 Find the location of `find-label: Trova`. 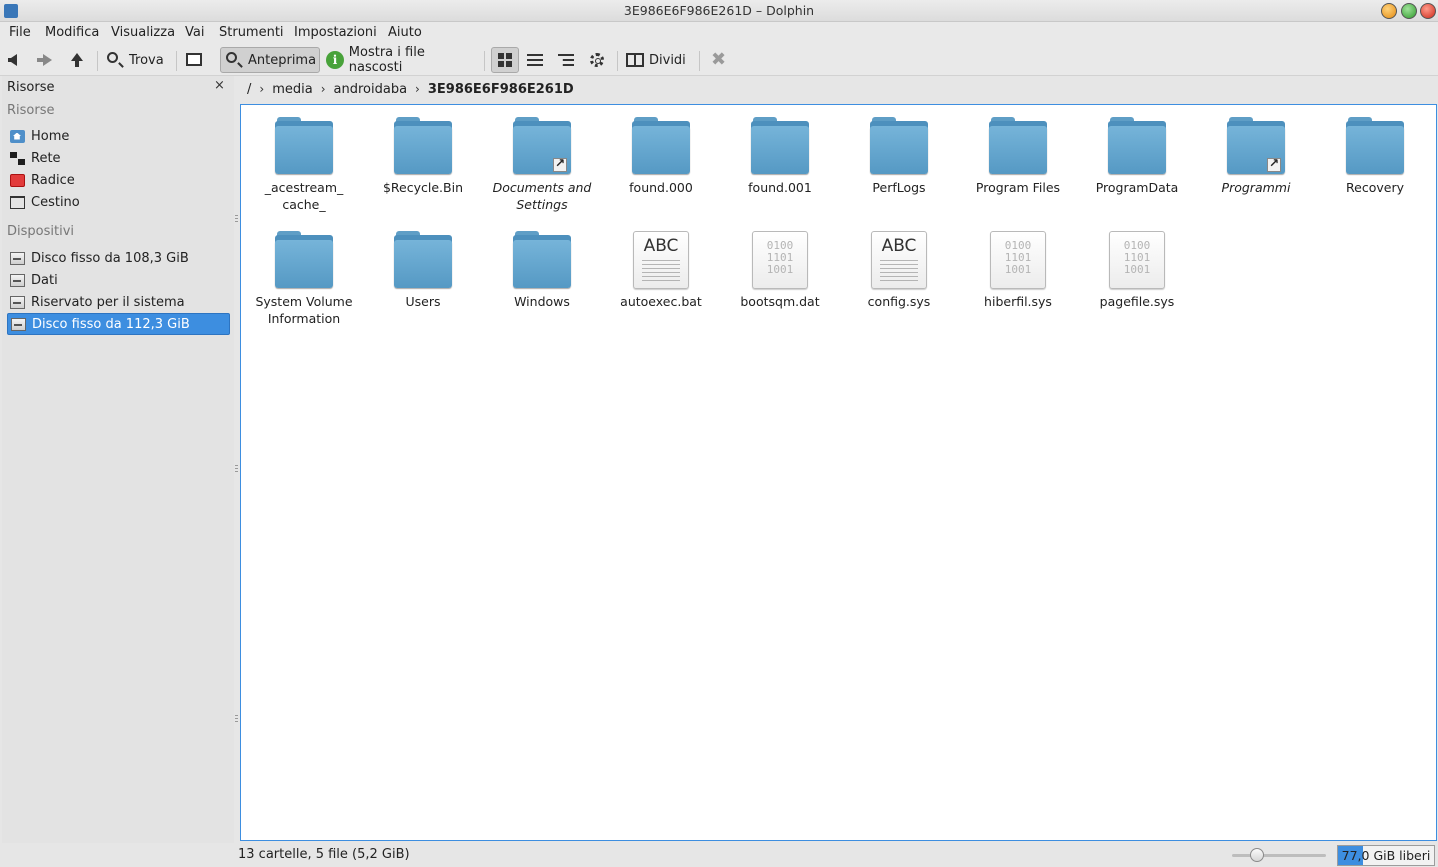

find-label: Trova is located at coordinates (146, 60).